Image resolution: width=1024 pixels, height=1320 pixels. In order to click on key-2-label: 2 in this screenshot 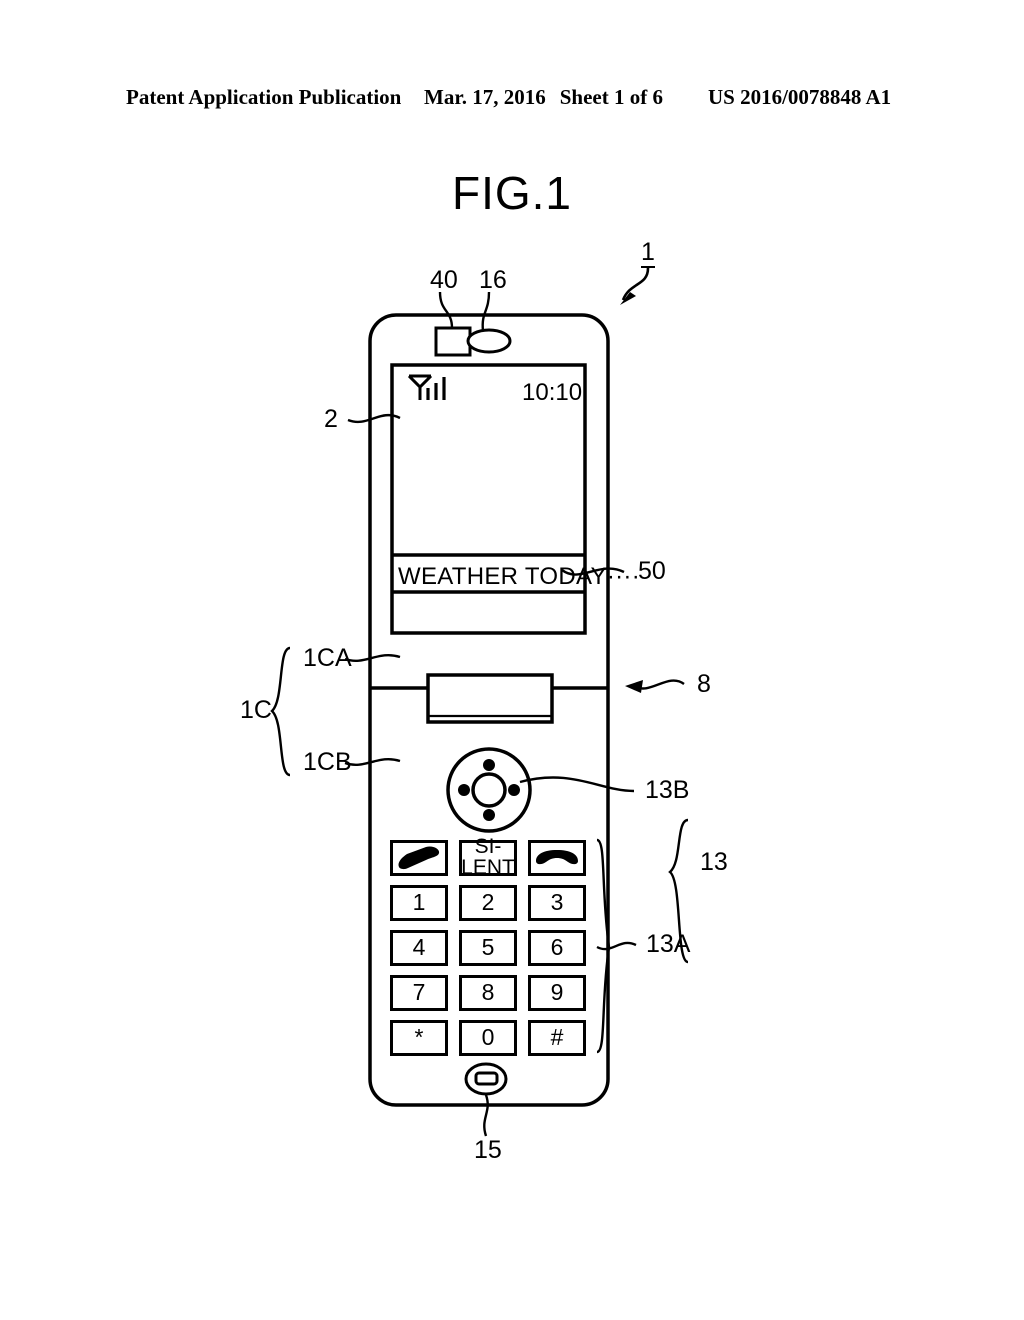, I will do `click(488, 902)`.